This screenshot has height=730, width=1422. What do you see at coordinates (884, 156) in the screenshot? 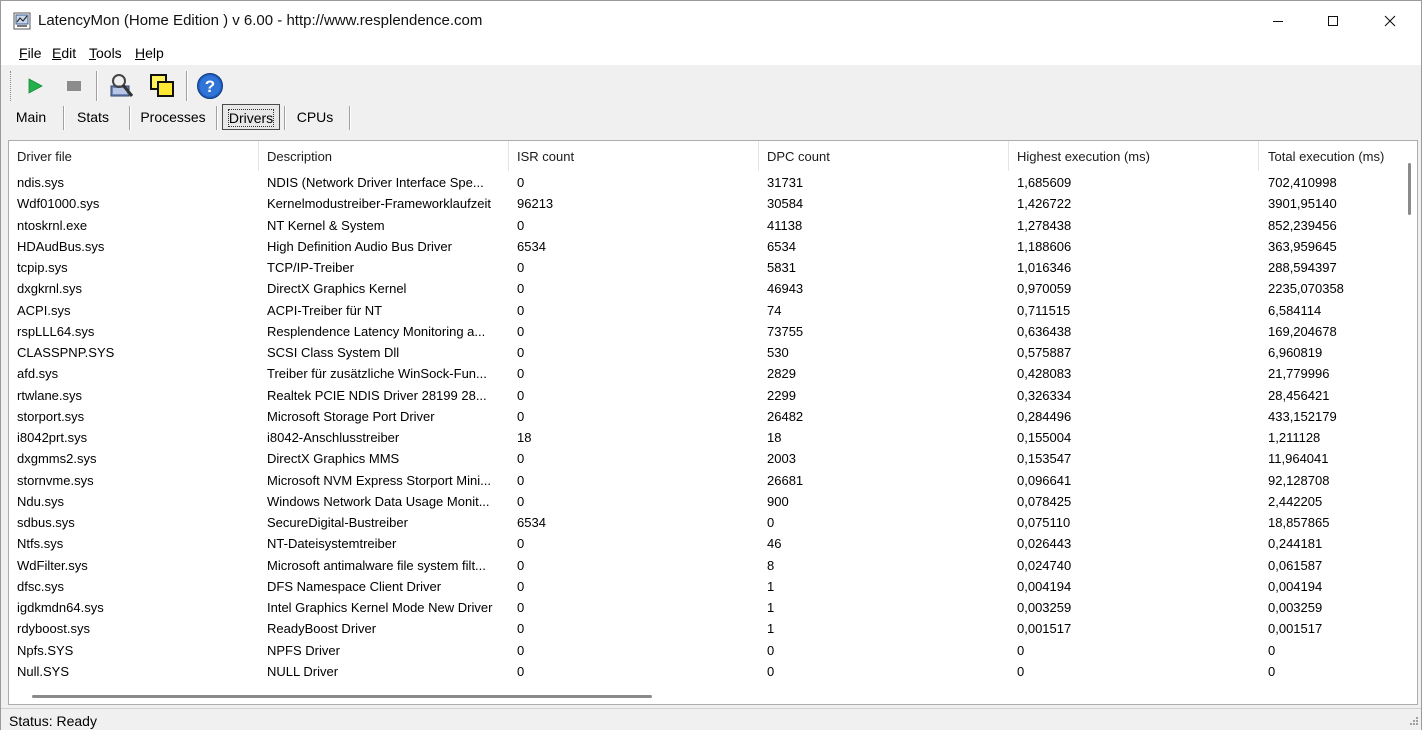
I see `column-header-dpc-count: DPC count` at bounding box center [884, 156].